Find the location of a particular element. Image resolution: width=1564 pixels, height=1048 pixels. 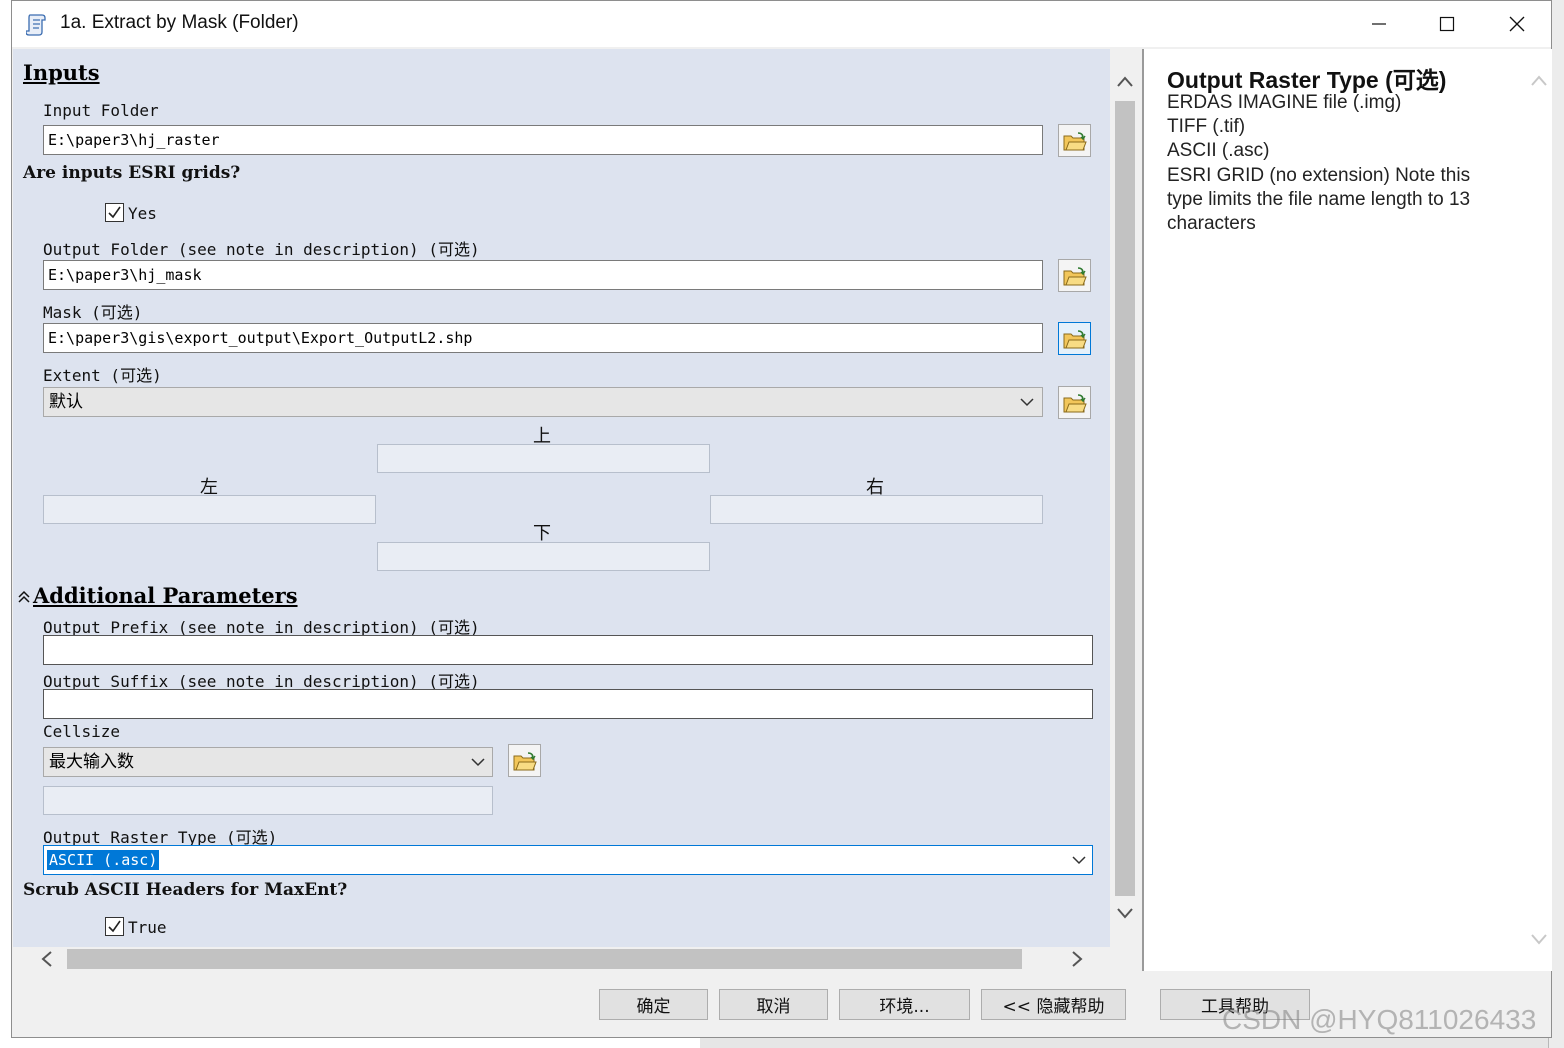

help-line: ERDAS IMAGINE file (.img) is located at coordinates (1284, 102).